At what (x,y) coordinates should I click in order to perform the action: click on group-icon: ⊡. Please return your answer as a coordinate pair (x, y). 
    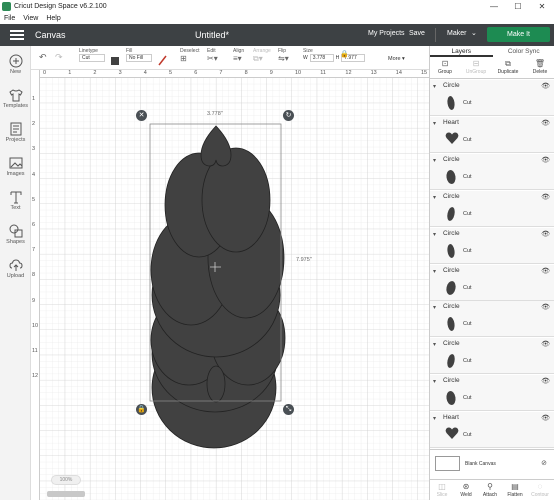
    Looking at the image, I should click on (445, 63).